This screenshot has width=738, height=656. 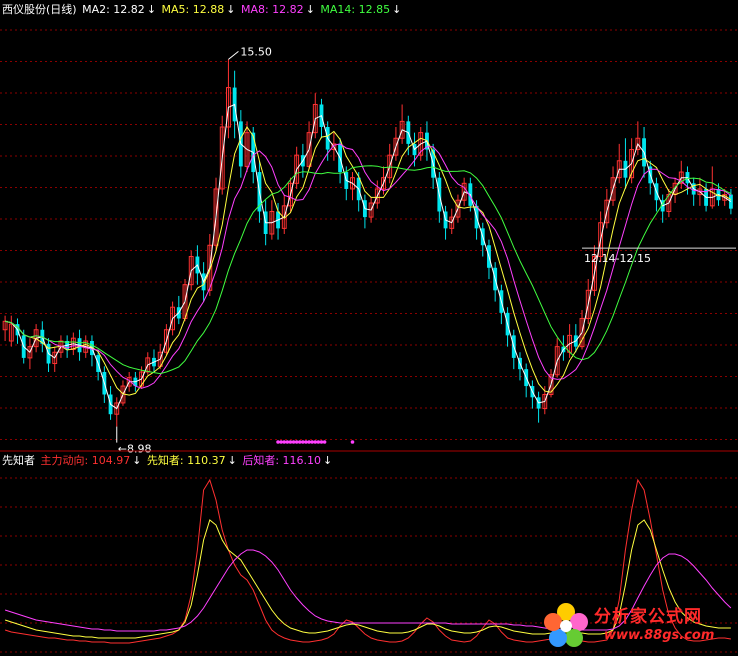 I want to click on range-label: 12.14-12.15, so click(x=617, y=258).